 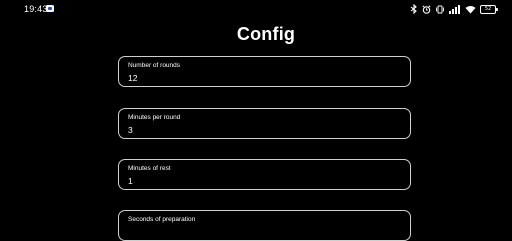 I want to click on notification-icon, so click(x=50, y=8).